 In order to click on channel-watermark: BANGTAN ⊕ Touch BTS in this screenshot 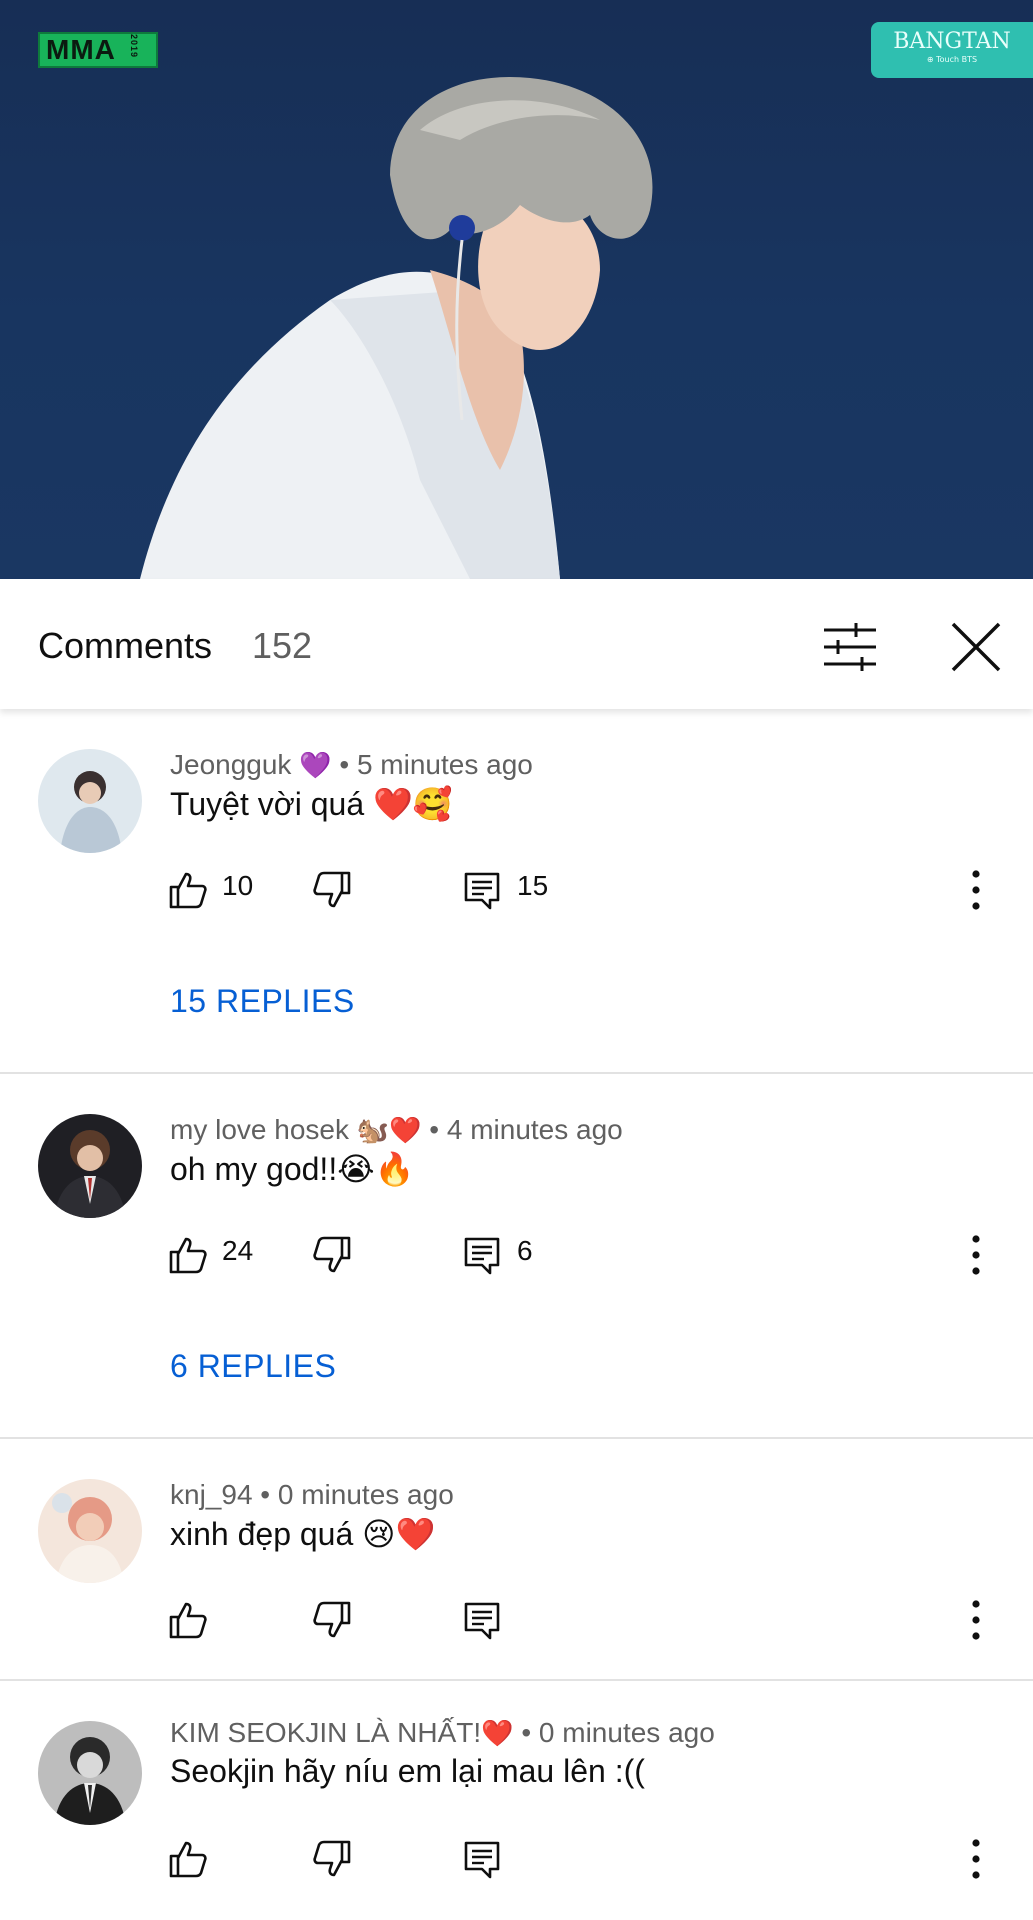, I will do `click(952, 50)`.